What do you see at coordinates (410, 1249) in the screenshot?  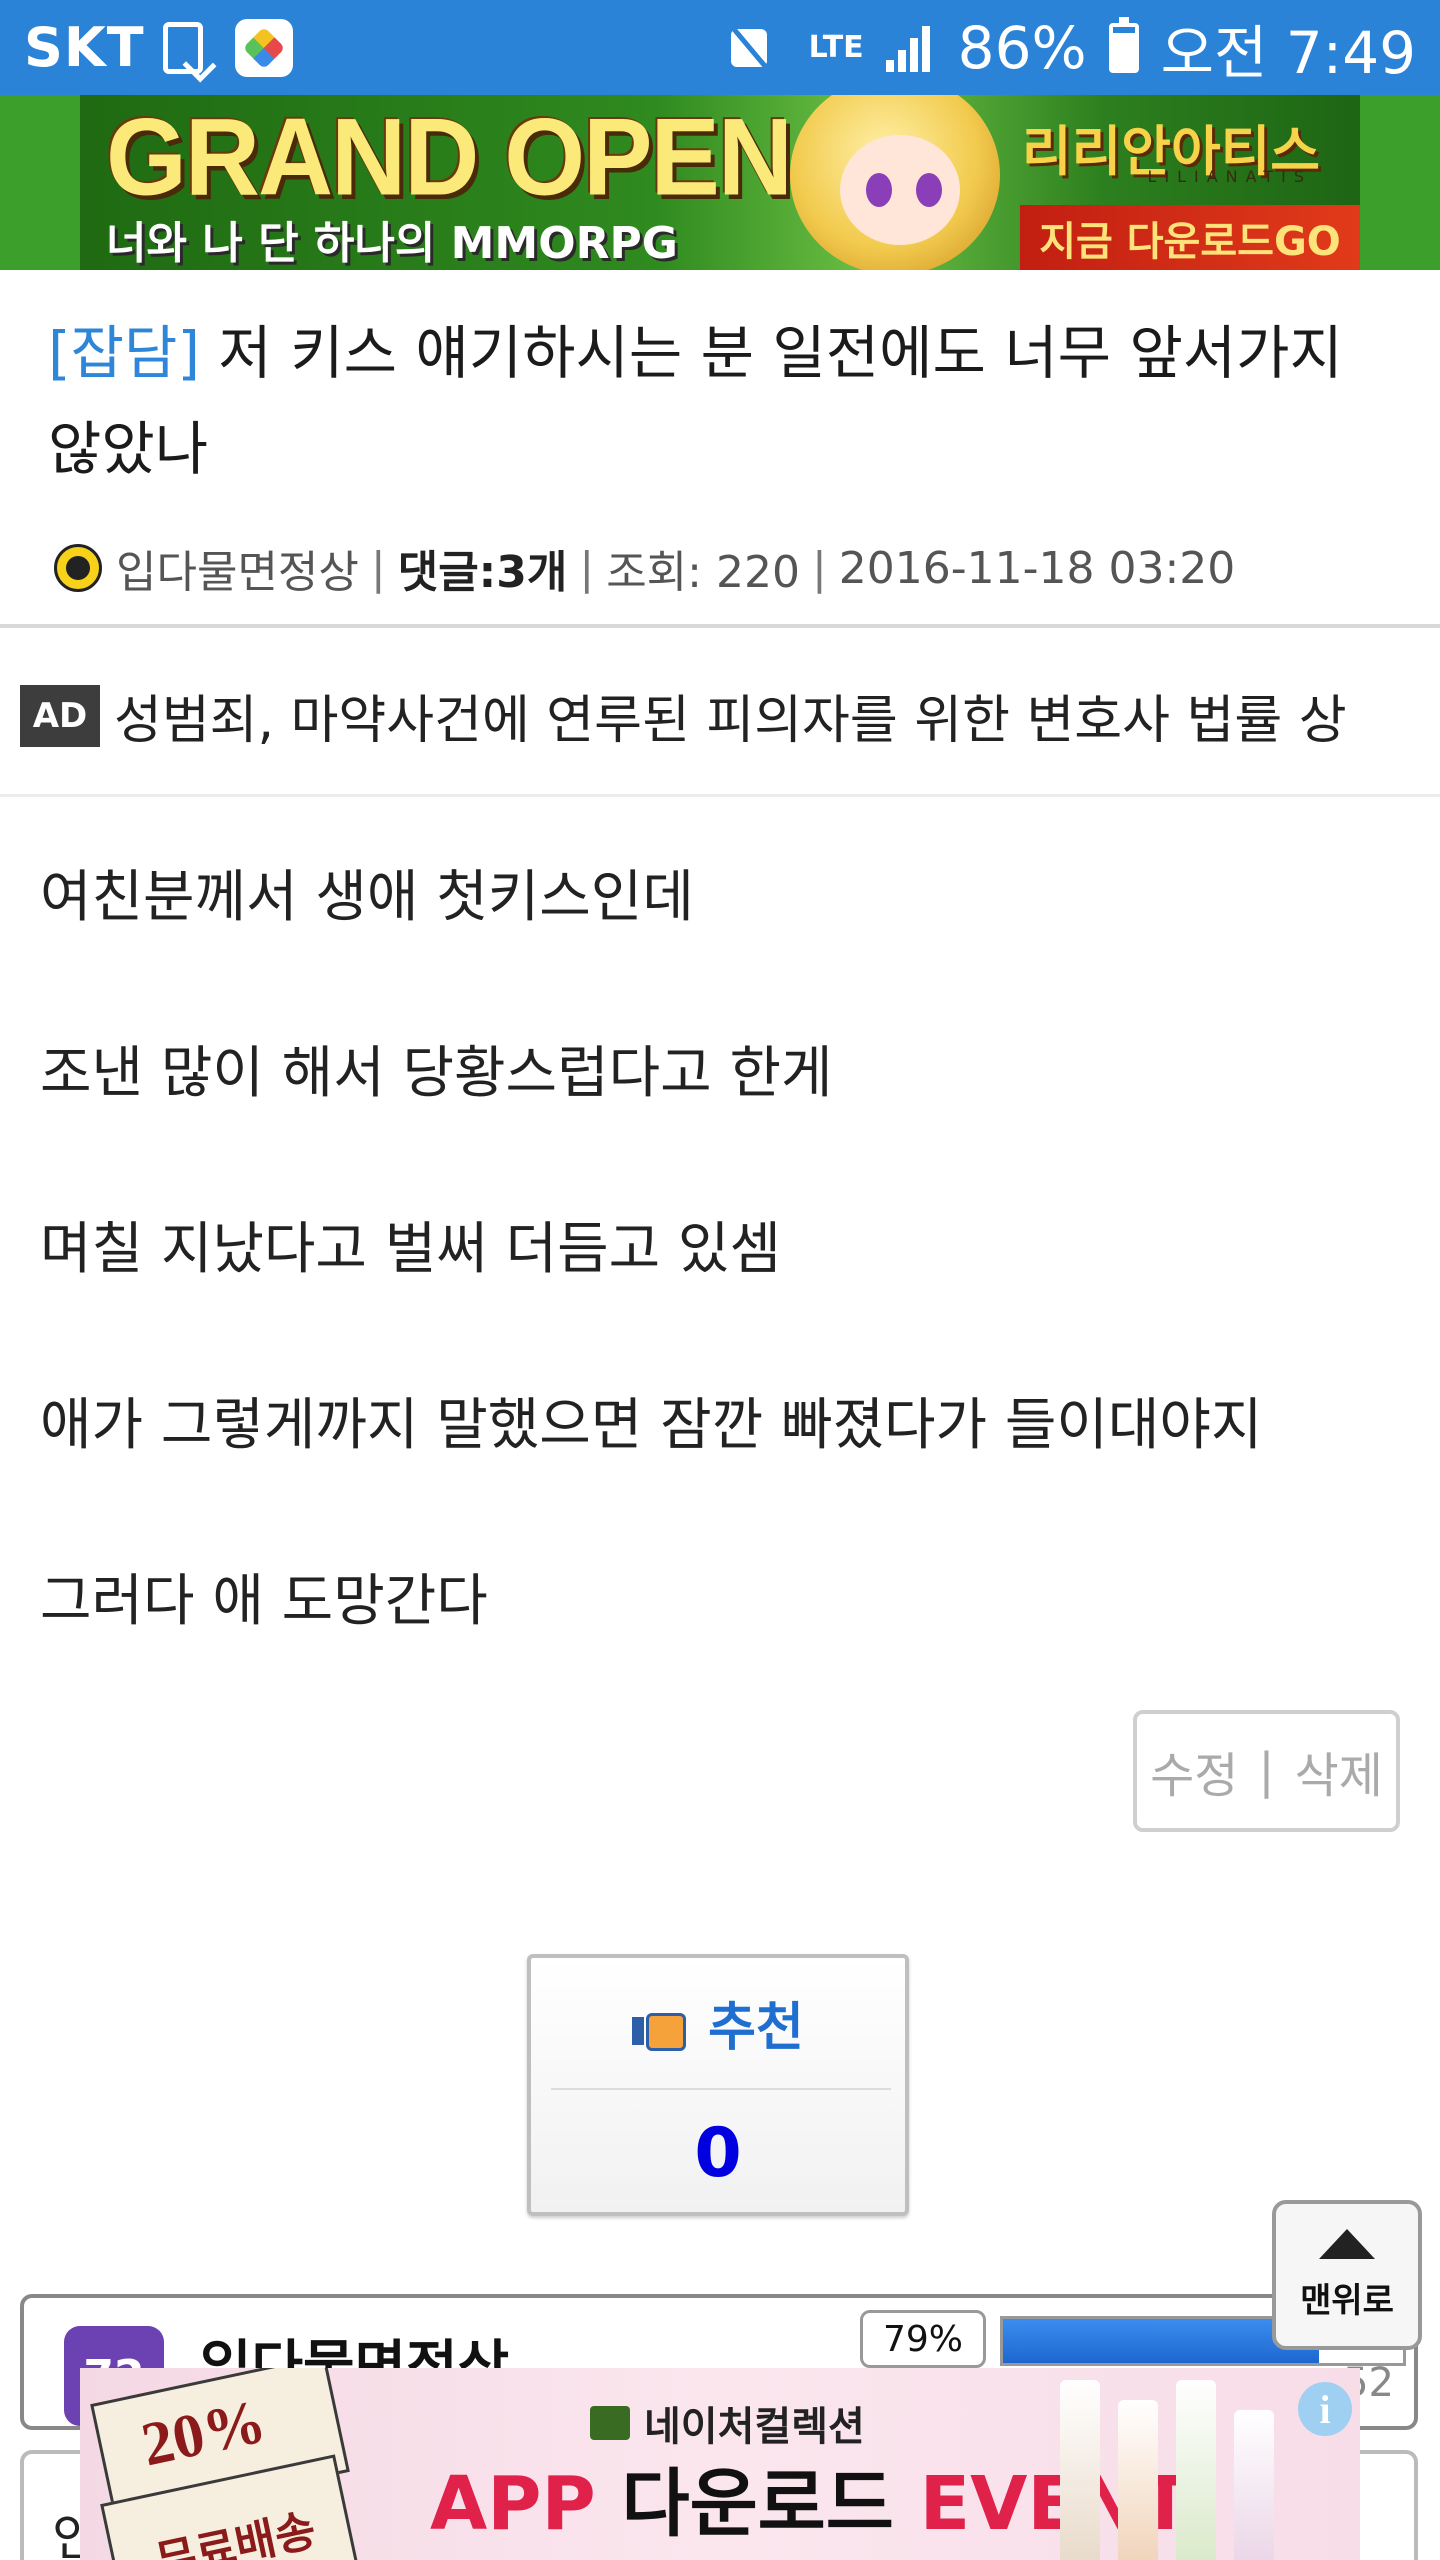 I see `post-body-line: 며칠 지났다고 벌써 더듬고 있셈` at bounding box center [410, 1249].